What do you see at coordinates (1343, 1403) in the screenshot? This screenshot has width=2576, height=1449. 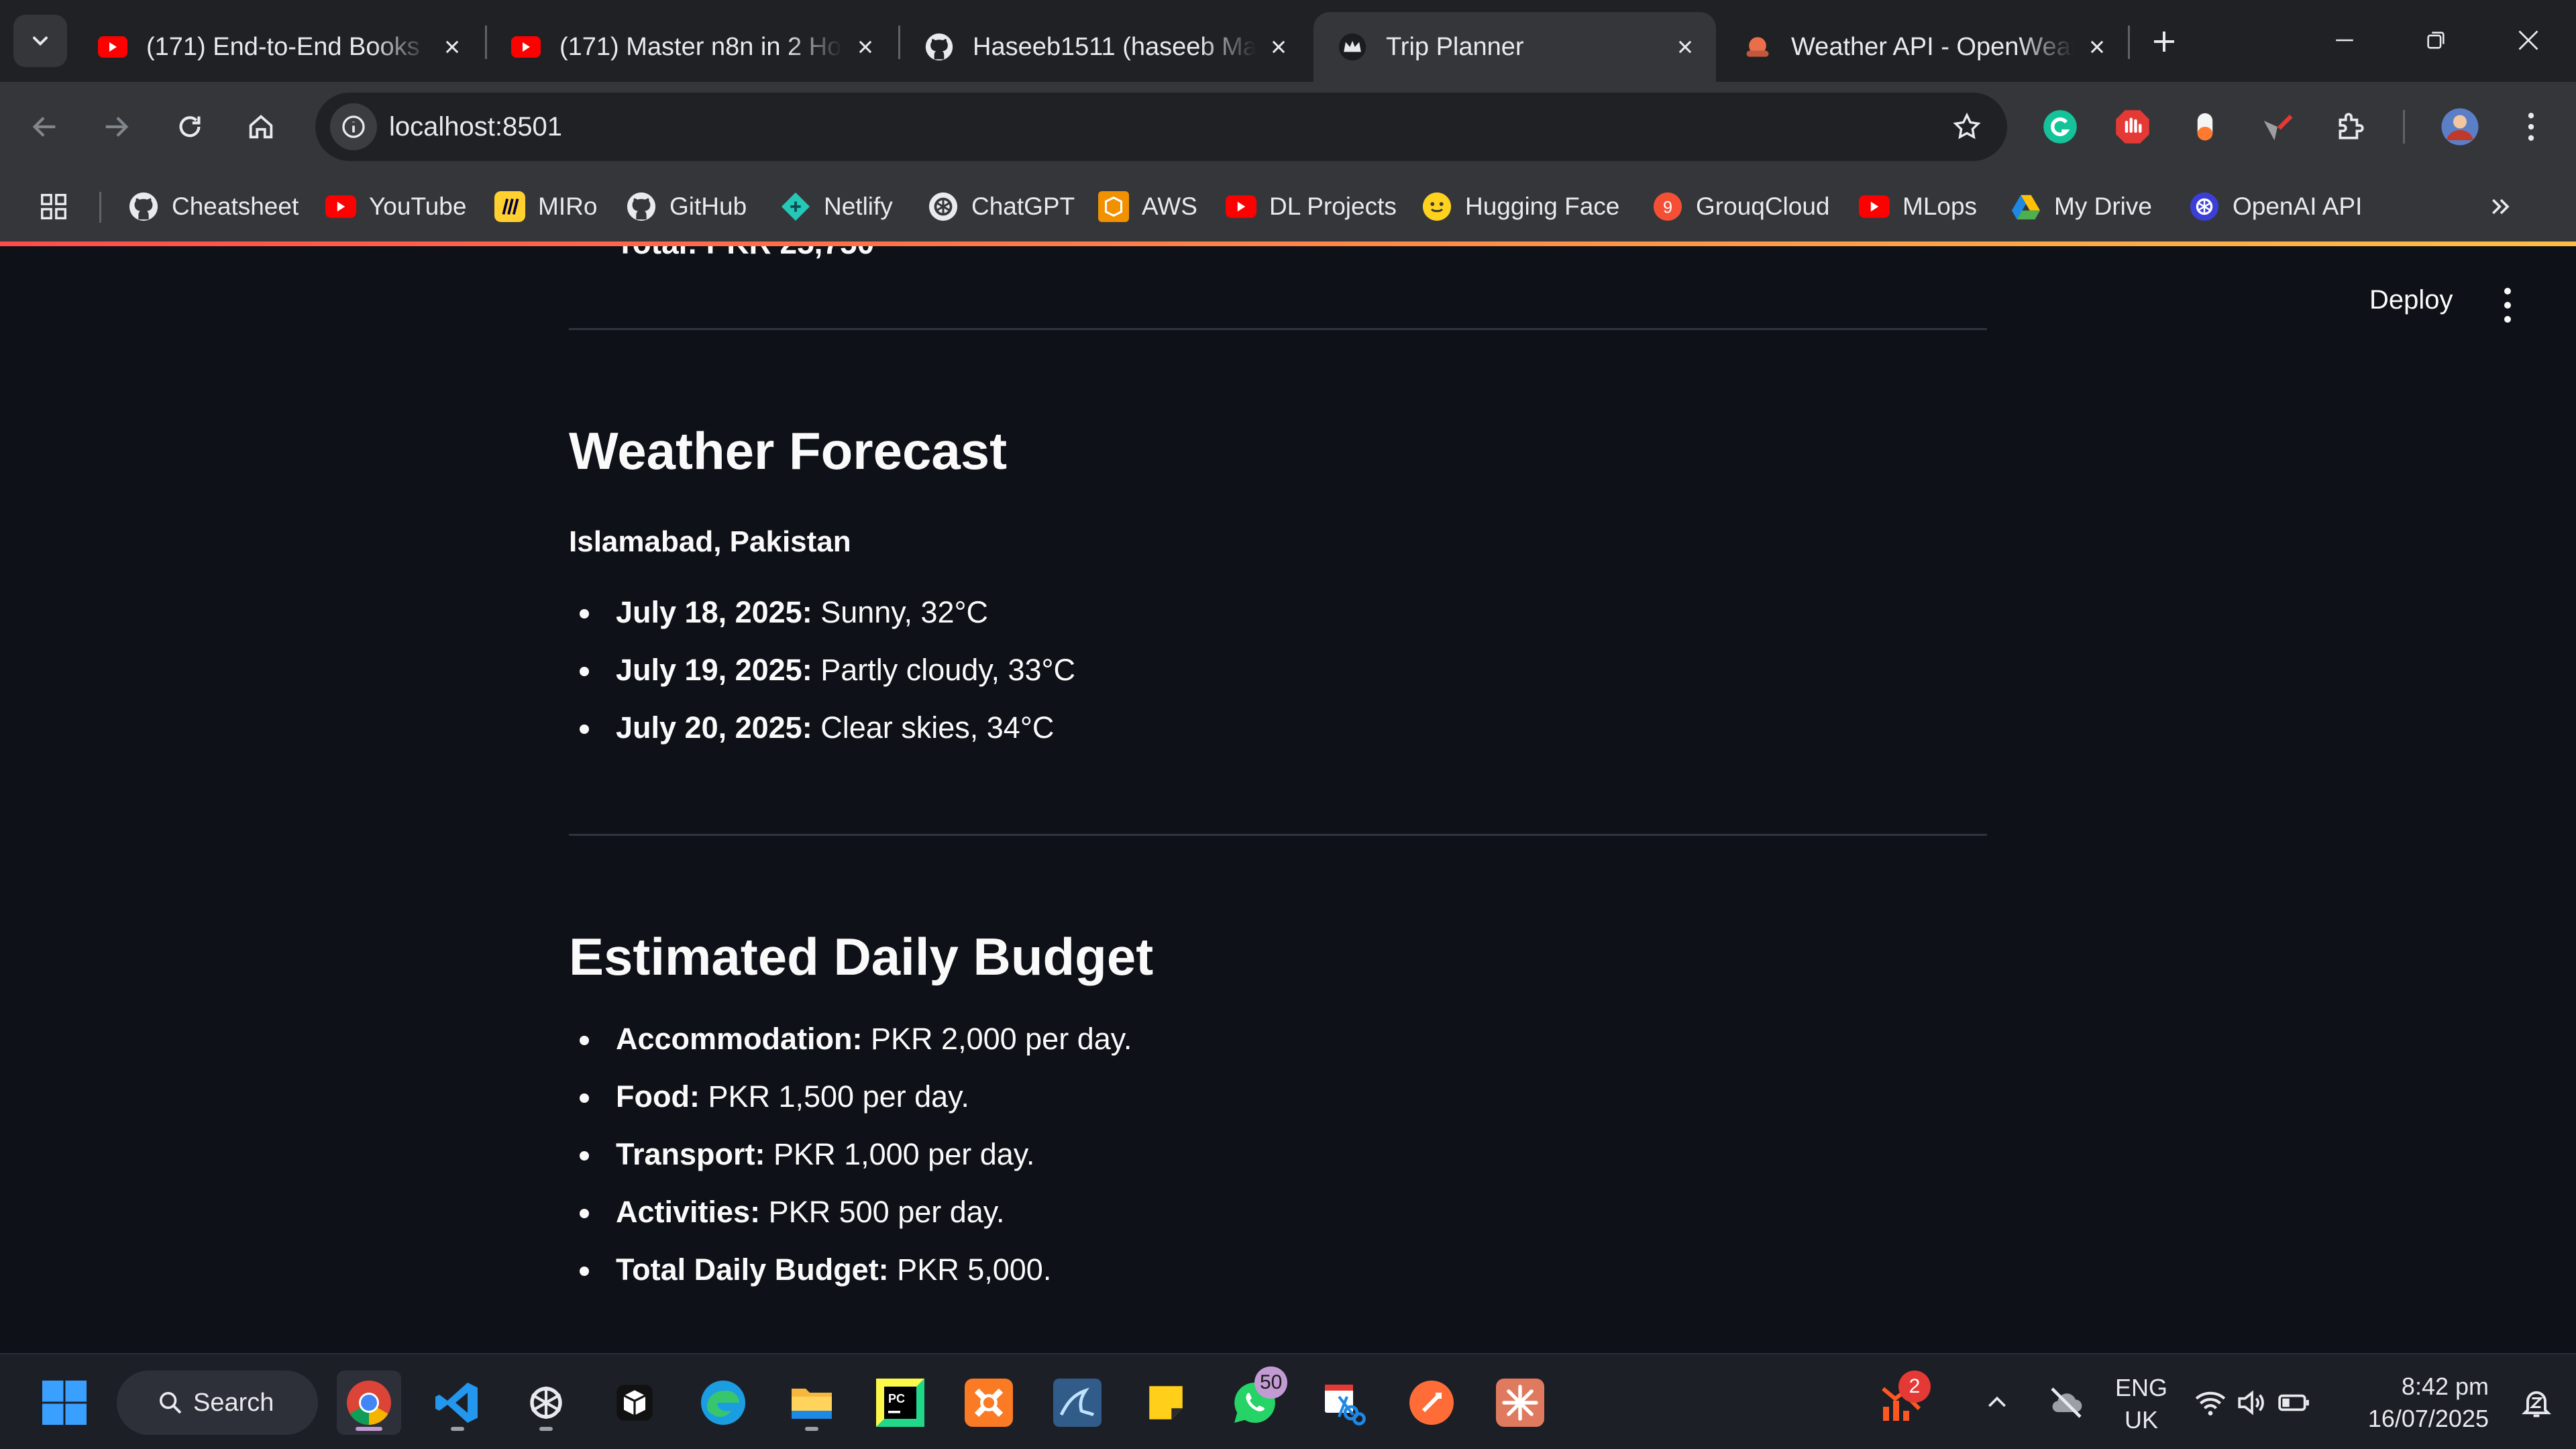 I see `taskbar-snipping-tool` at bounding box center [1343, 1403].